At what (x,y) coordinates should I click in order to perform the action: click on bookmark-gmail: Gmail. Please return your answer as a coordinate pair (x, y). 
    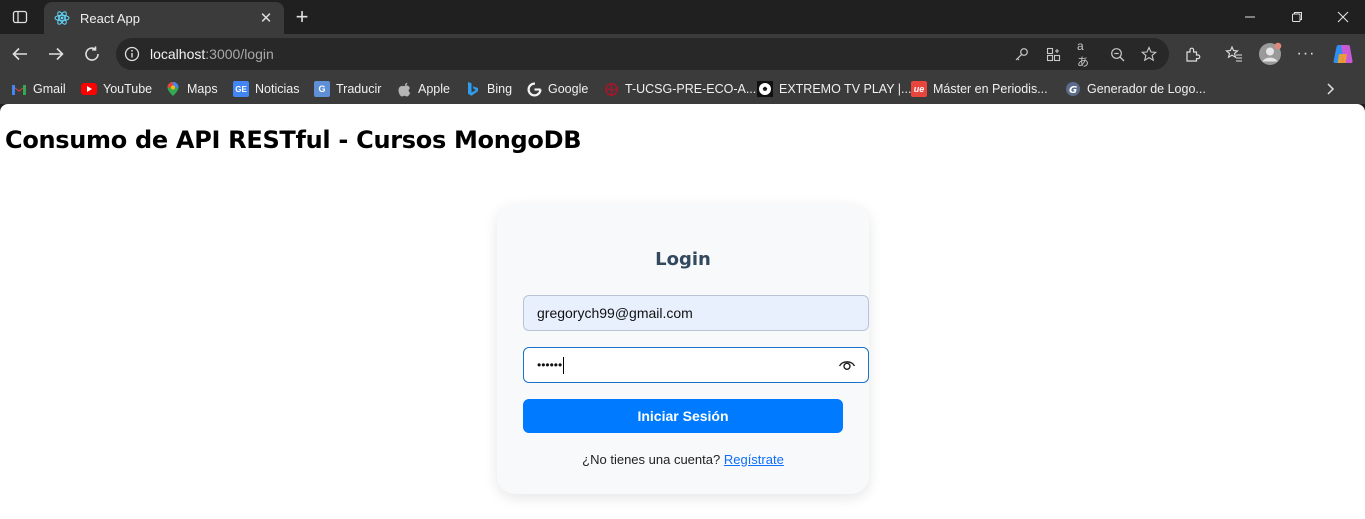
    Looking at the image, I should click on (38, 89).